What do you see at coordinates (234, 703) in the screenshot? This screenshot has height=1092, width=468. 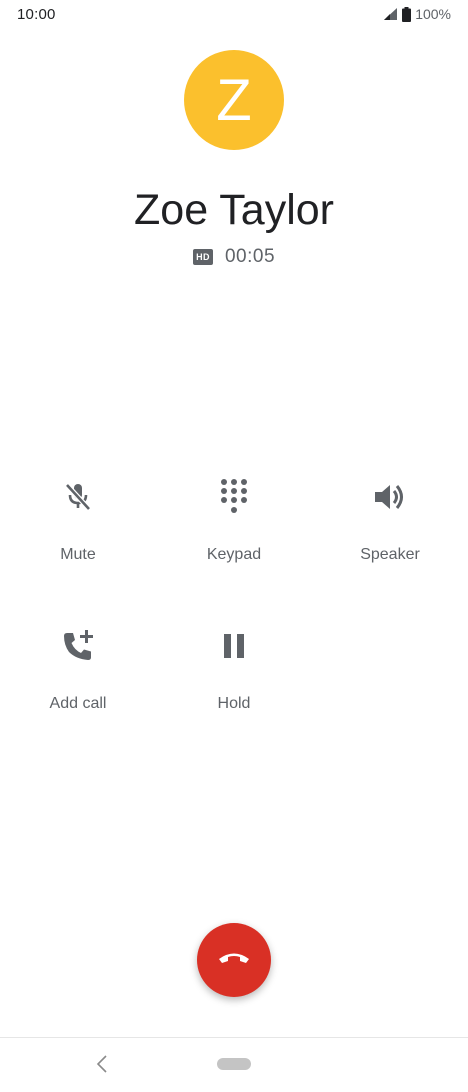 I see `hold-label: Hold` at bounding box center [234, 703].